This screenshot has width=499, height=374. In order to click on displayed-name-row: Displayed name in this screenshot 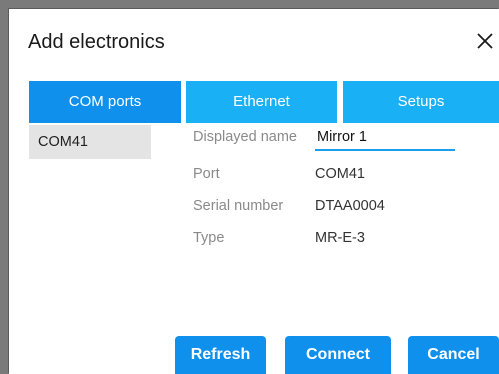, I will do `click(338, 138)`.